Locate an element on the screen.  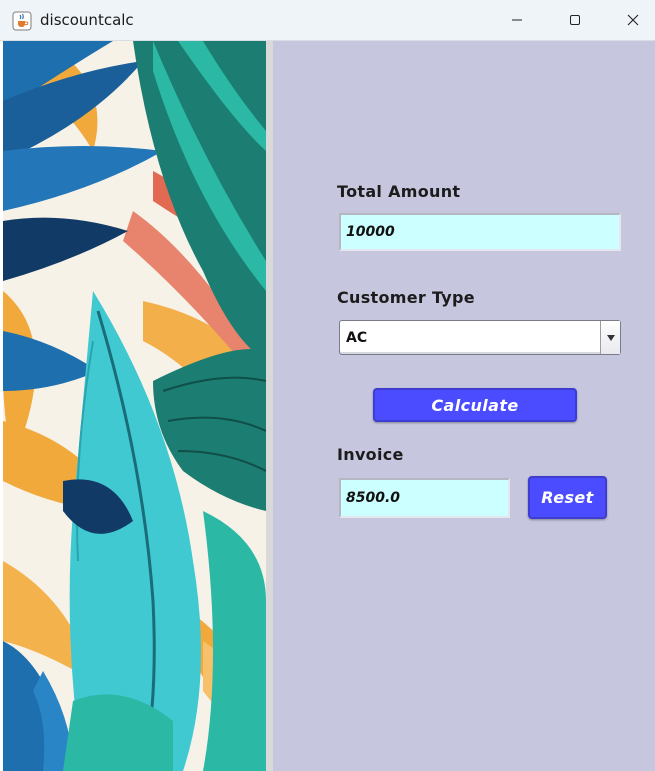
maximize-button is located at coordinates (575, 20).